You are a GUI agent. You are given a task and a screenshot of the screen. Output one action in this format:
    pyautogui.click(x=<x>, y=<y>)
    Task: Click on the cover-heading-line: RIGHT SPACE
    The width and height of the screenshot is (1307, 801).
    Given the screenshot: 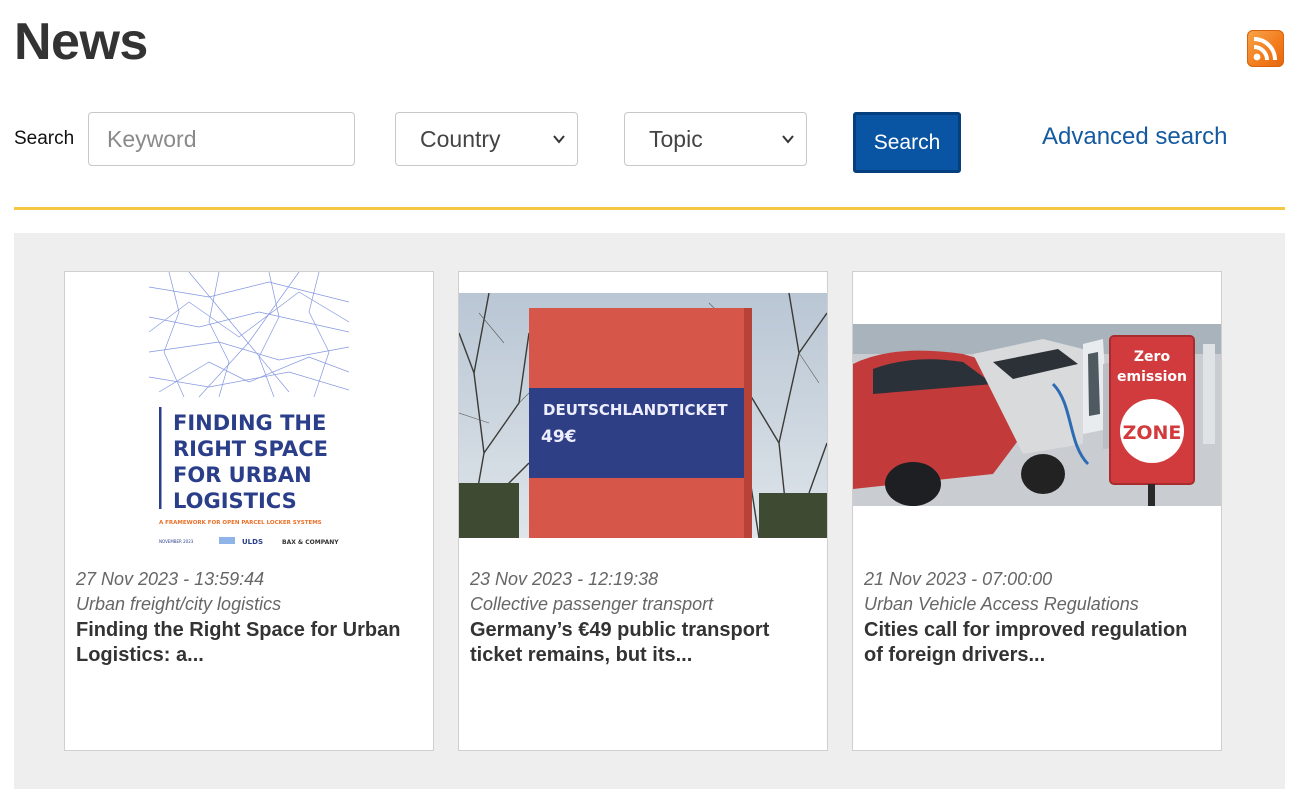 What is the action you would take?
    pyautogui.click(x=250, y=449)
    